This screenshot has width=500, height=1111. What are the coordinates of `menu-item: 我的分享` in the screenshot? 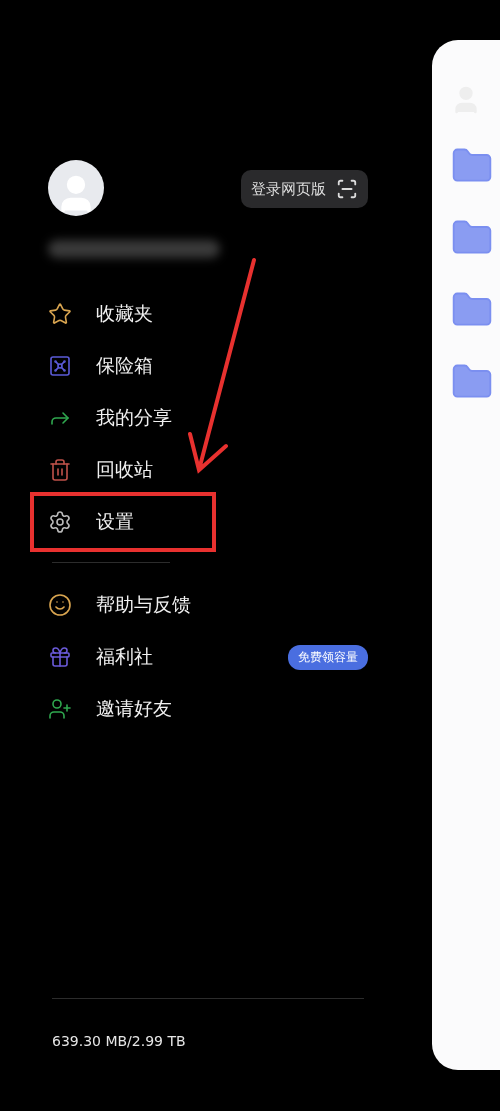 It's located at (232, 418).